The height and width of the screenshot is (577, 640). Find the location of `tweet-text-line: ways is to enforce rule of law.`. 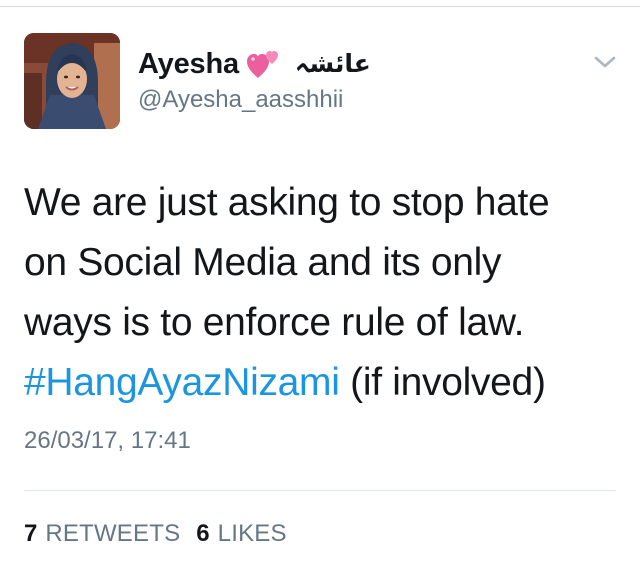

tweet-text-line: ways is to enforce rule of law. is located at coordinates (274, 322).